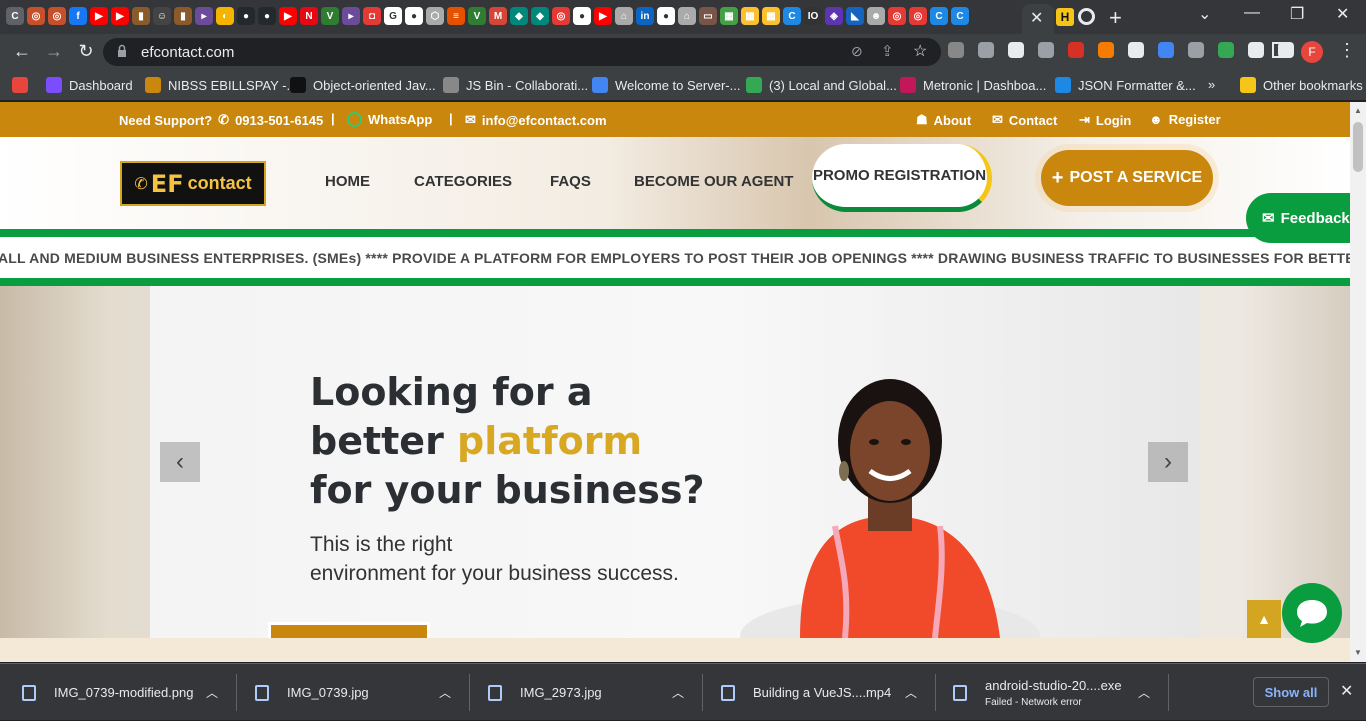 Image resolution: width=1366 pixels, height=721 pixels. I want to click on download-item: IMG_0739.jpg ︿, so click(354, 692).